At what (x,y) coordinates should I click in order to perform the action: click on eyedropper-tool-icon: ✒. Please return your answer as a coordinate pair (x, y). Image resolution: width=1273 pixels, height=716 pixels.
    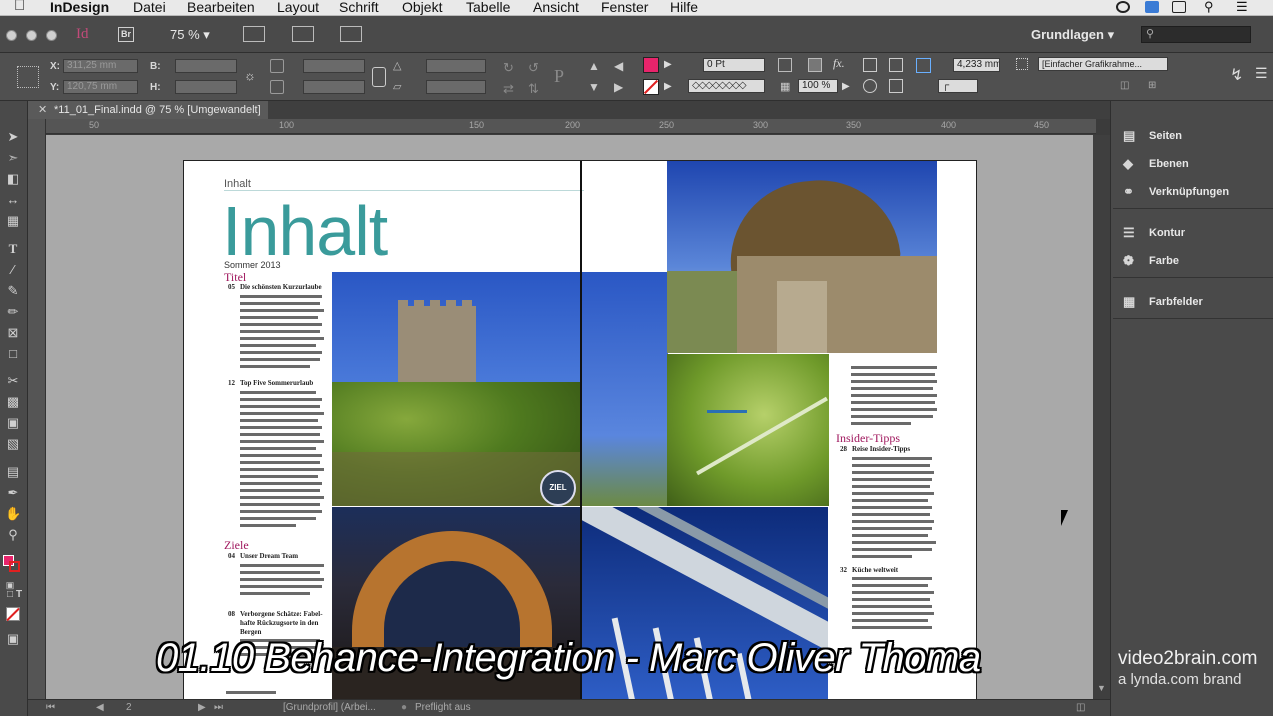
    Looking at the image, I should click on (13, 493).